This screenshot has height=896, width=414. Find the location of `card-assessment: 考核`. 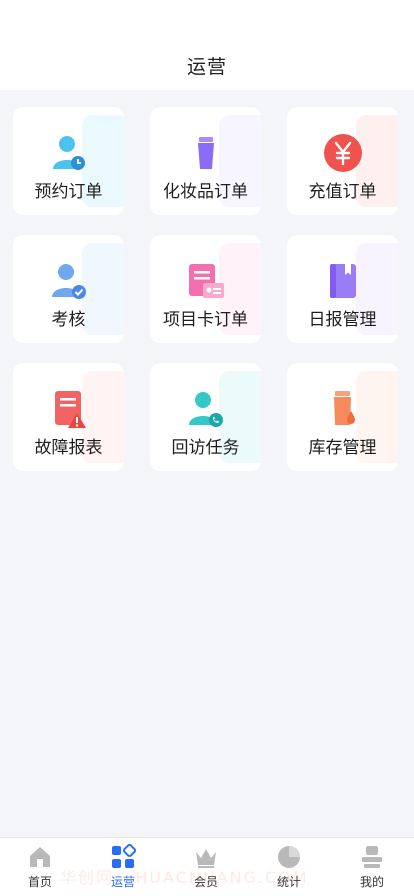

card-assessment: 考核 is located at coordinates (68, 289).